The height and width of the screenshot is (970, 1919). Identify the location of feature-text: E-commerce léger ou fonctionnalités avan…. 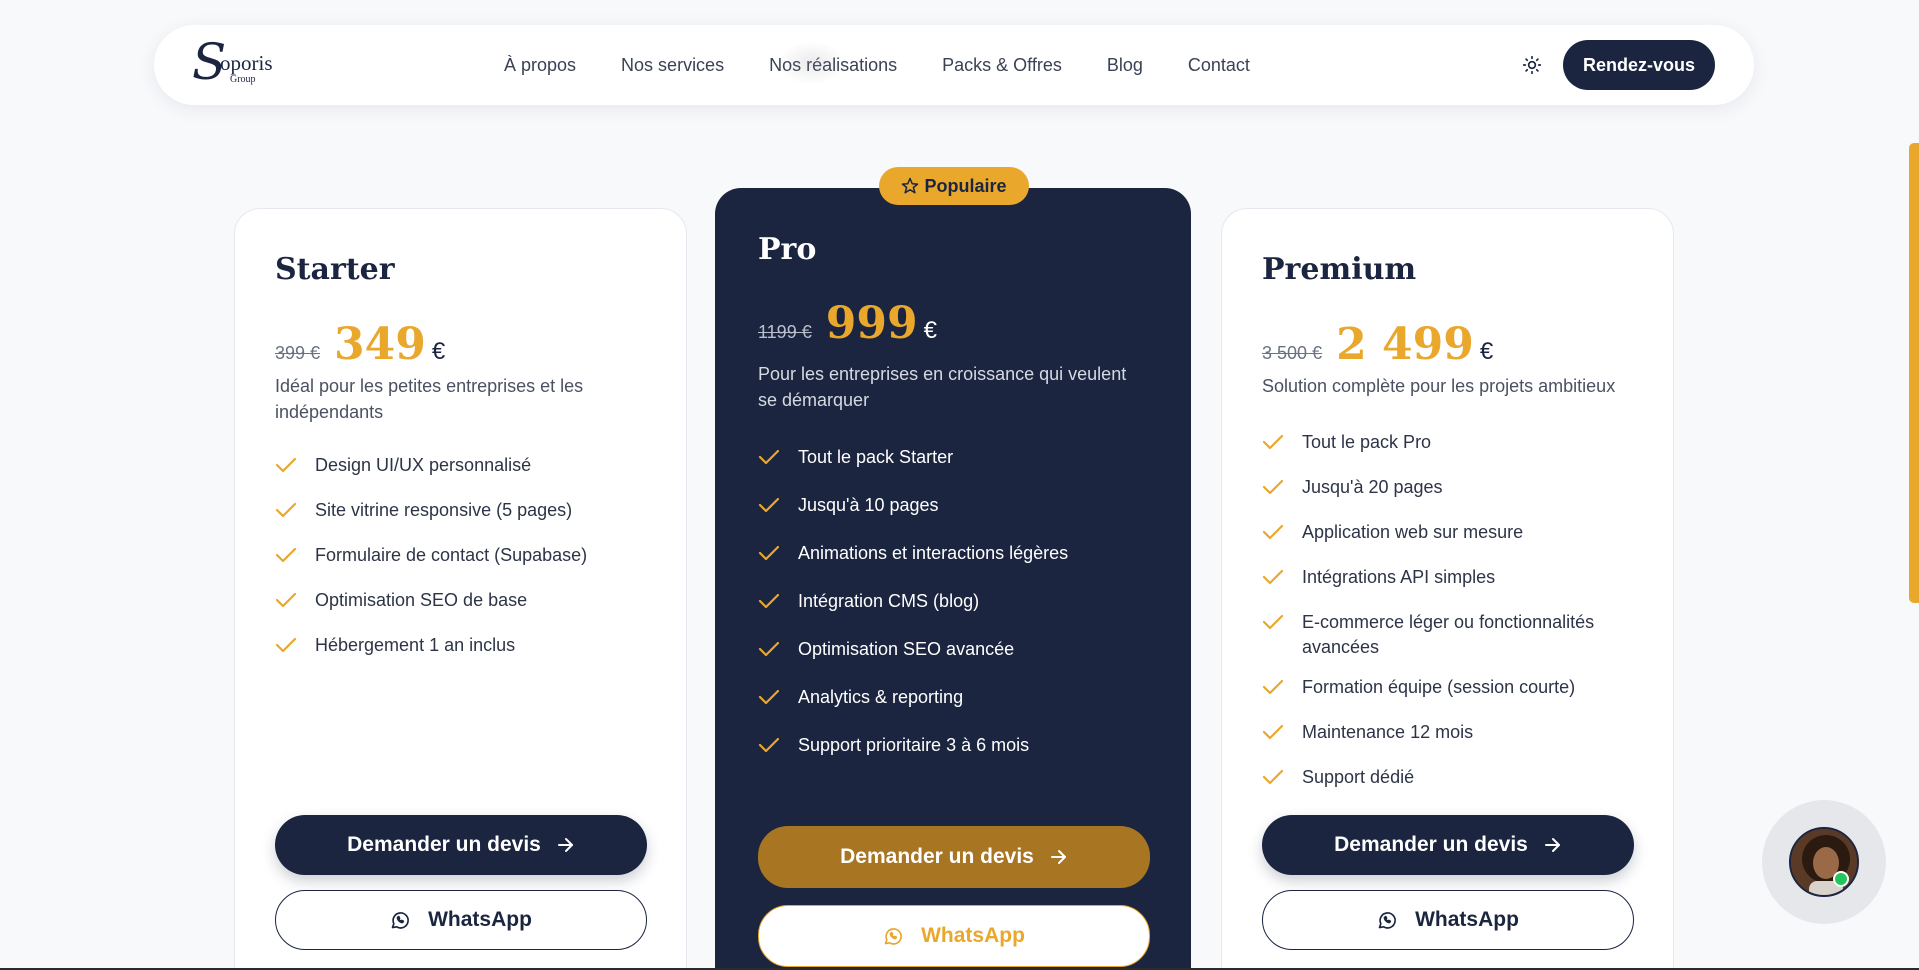
(1448, 634).